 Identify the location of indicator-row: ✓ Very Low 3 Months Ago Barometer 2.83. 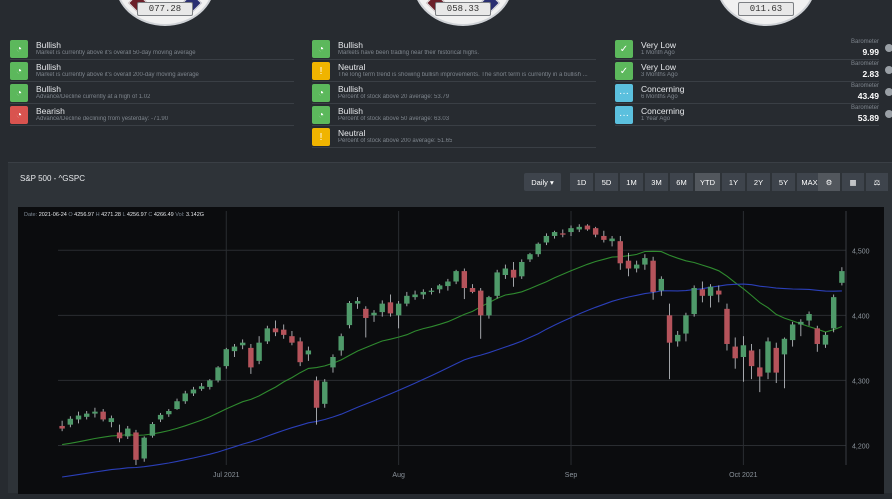
(753, 71).